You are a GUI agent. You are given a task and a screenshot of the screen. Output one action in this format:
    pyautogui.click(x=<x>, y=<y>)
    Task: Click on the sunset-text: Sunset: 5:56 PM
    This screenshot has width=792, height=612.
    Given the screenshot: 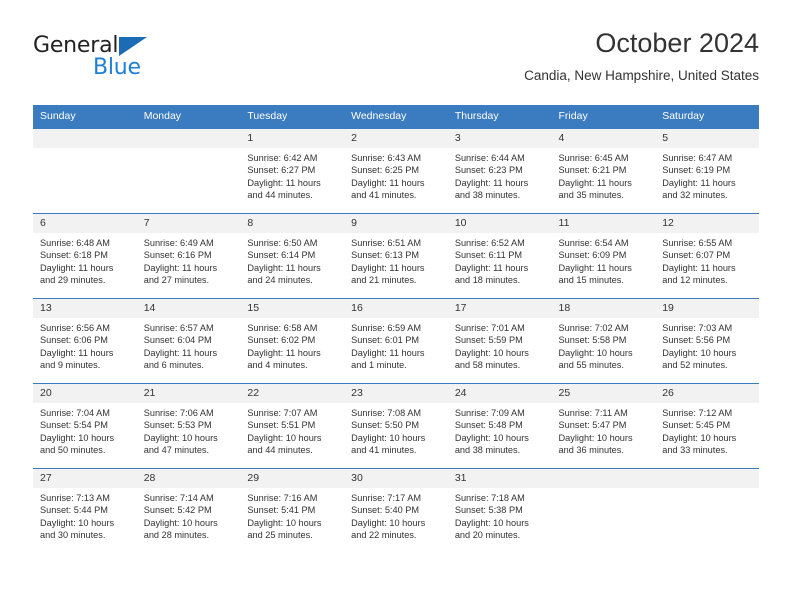 What is the action you would take?
    pyautogui.click(x=696, y=340)
    